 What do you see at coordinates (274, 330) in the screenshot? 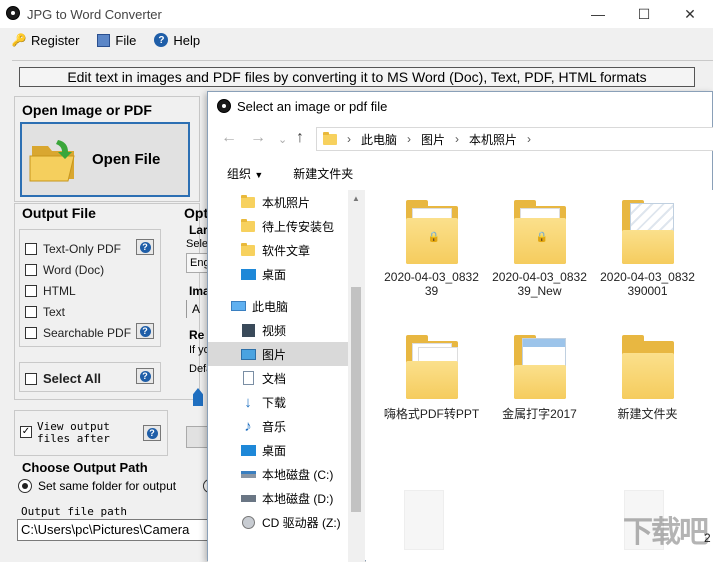
I see `tree-label: 视频` at bounding box center [274, 330].